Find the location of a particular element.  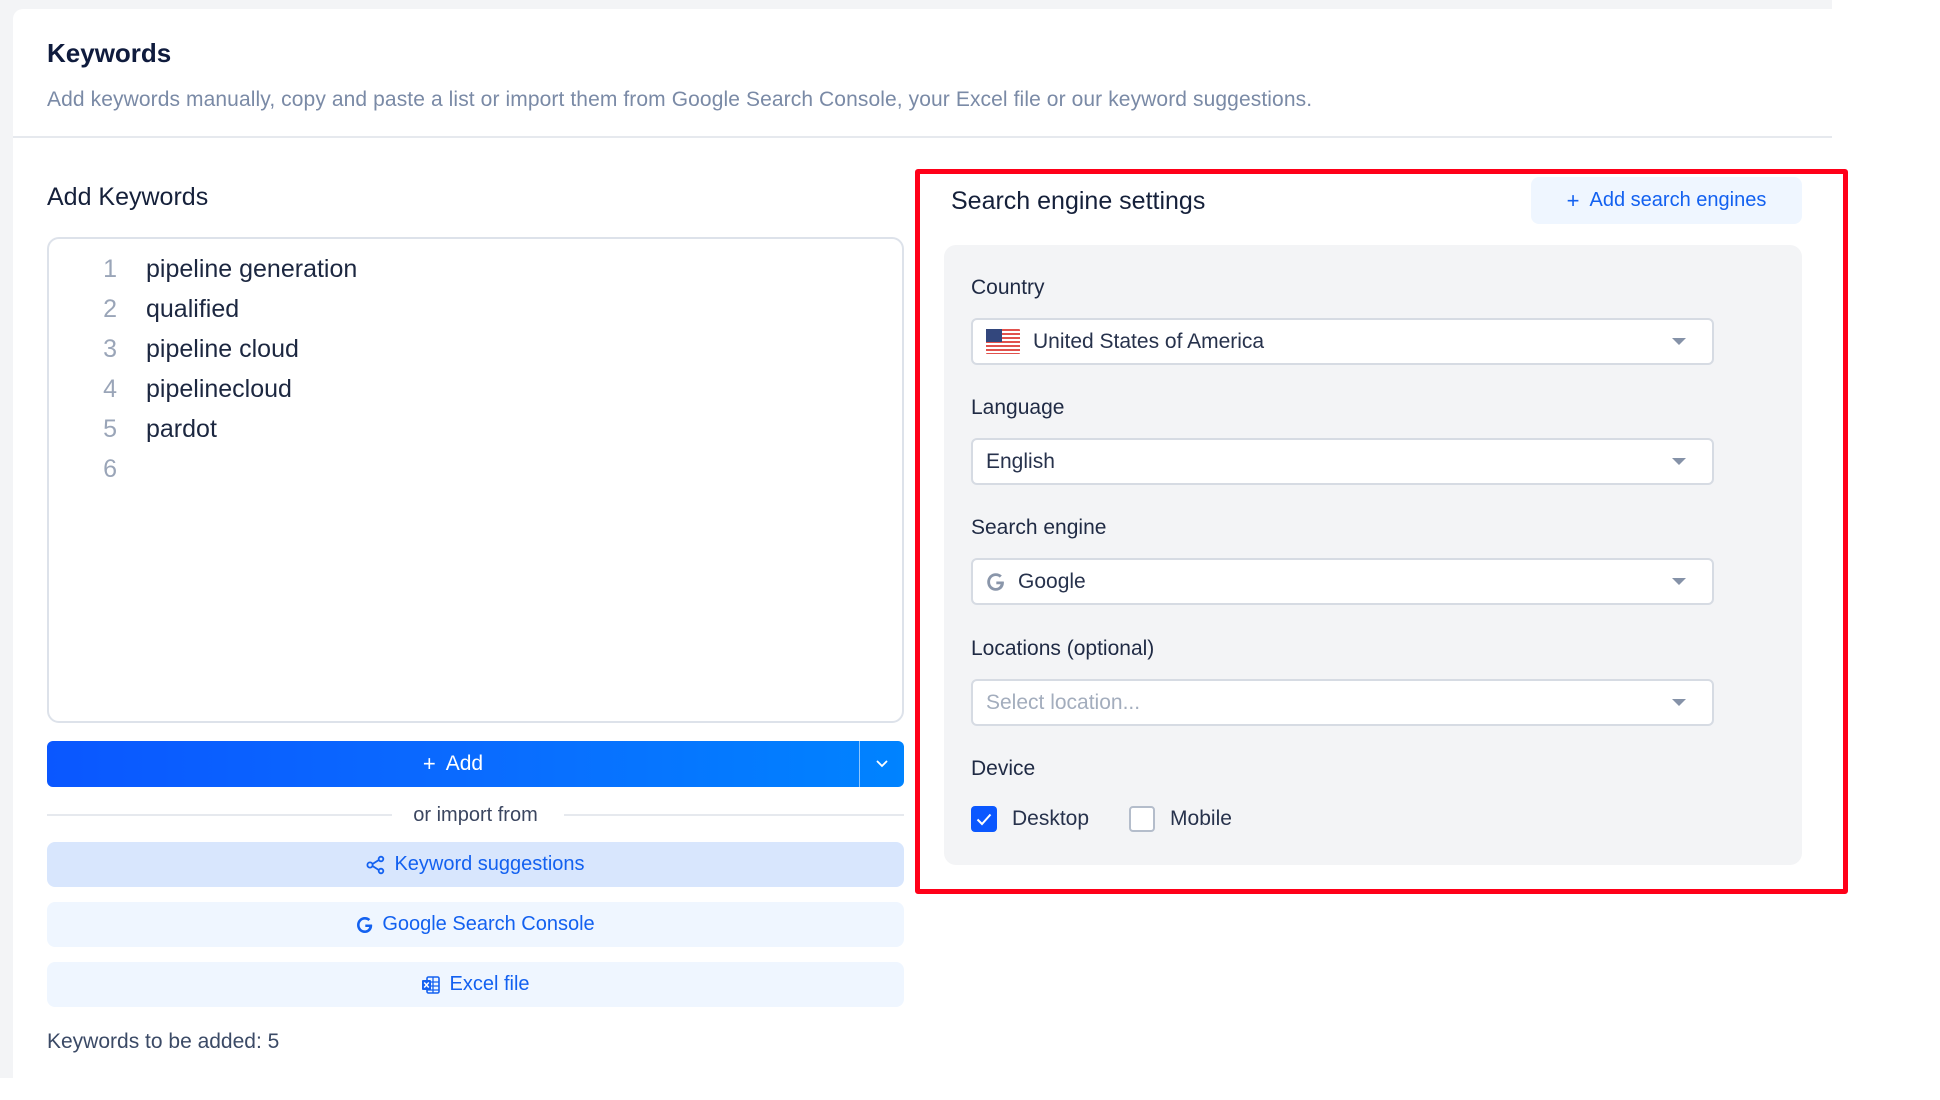

add-button: + Add is located at coordinates (453, 764).